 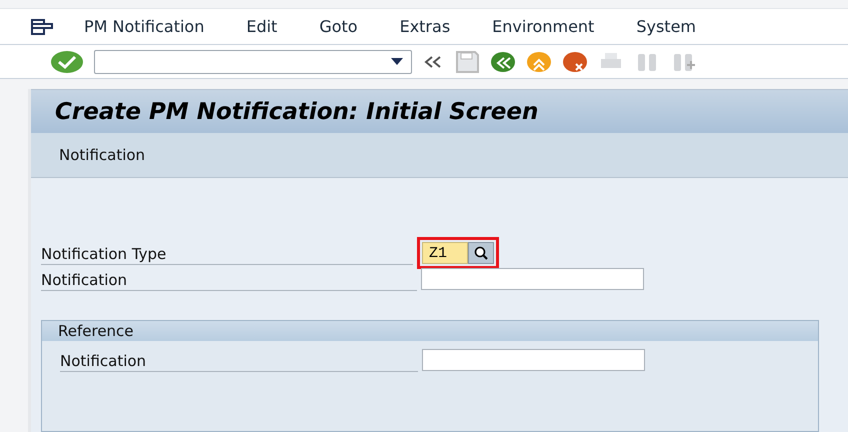 I want to click on back-icon, so click(x=503, y=62).